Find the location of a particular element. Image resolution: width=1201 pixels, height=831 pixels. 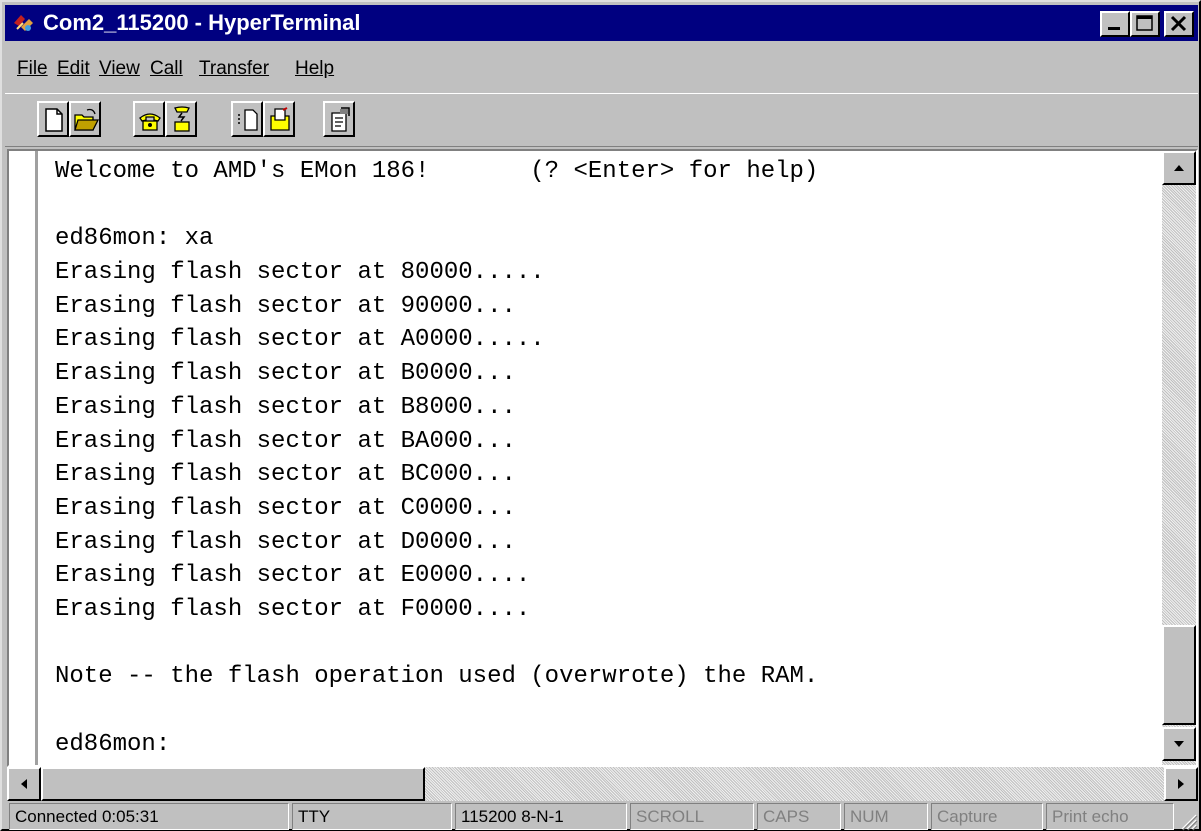

receive-button is located at coordinates (279, 119).